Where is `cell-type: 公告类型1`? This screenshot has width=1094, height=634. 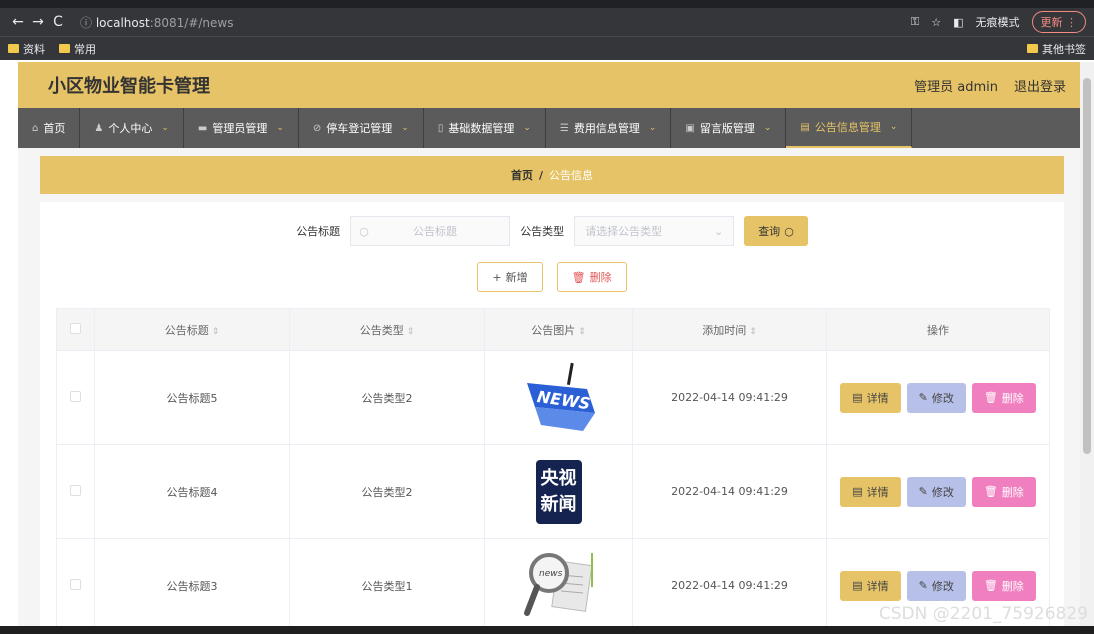 cell-type: 公告类型1 is located at coordinates (387, 582).